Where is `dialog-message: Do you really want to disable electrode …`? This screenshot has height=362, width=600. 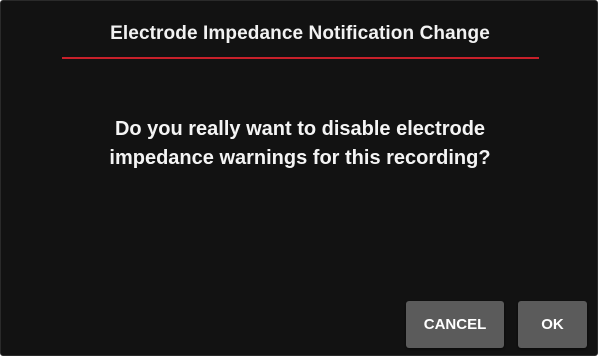 dialog-message: Do you really want to disable electrode … is located at coordinates (300, 144).